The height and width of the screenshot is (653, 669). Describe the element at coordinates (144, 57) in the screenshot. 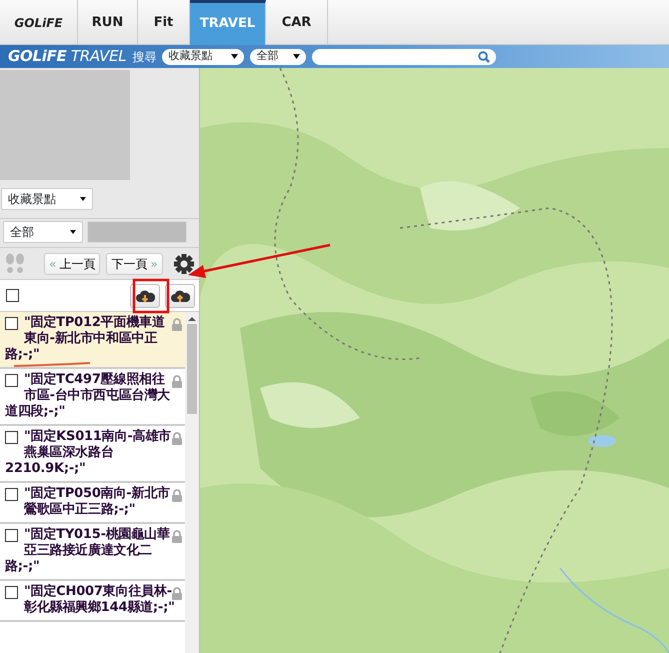

I see `search-label: 搜尋` at that location.